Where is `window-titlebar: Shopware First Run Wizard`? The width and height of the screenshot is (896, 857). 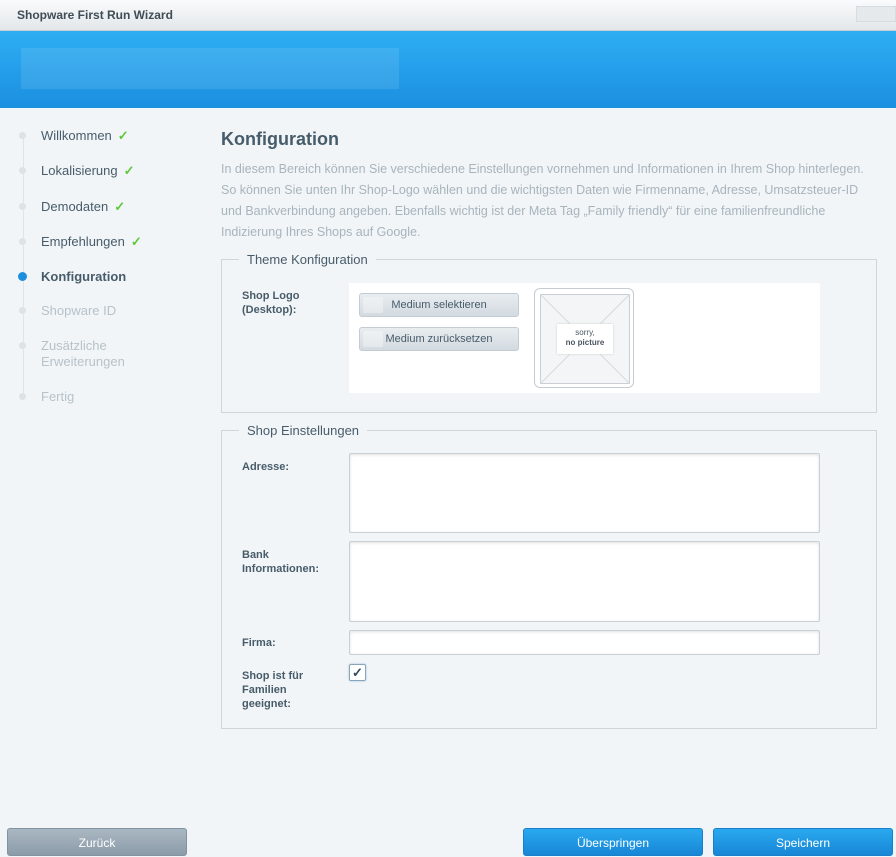 window-titlebar: Shopware First Run Wizard is located at coordinates (448, 15).